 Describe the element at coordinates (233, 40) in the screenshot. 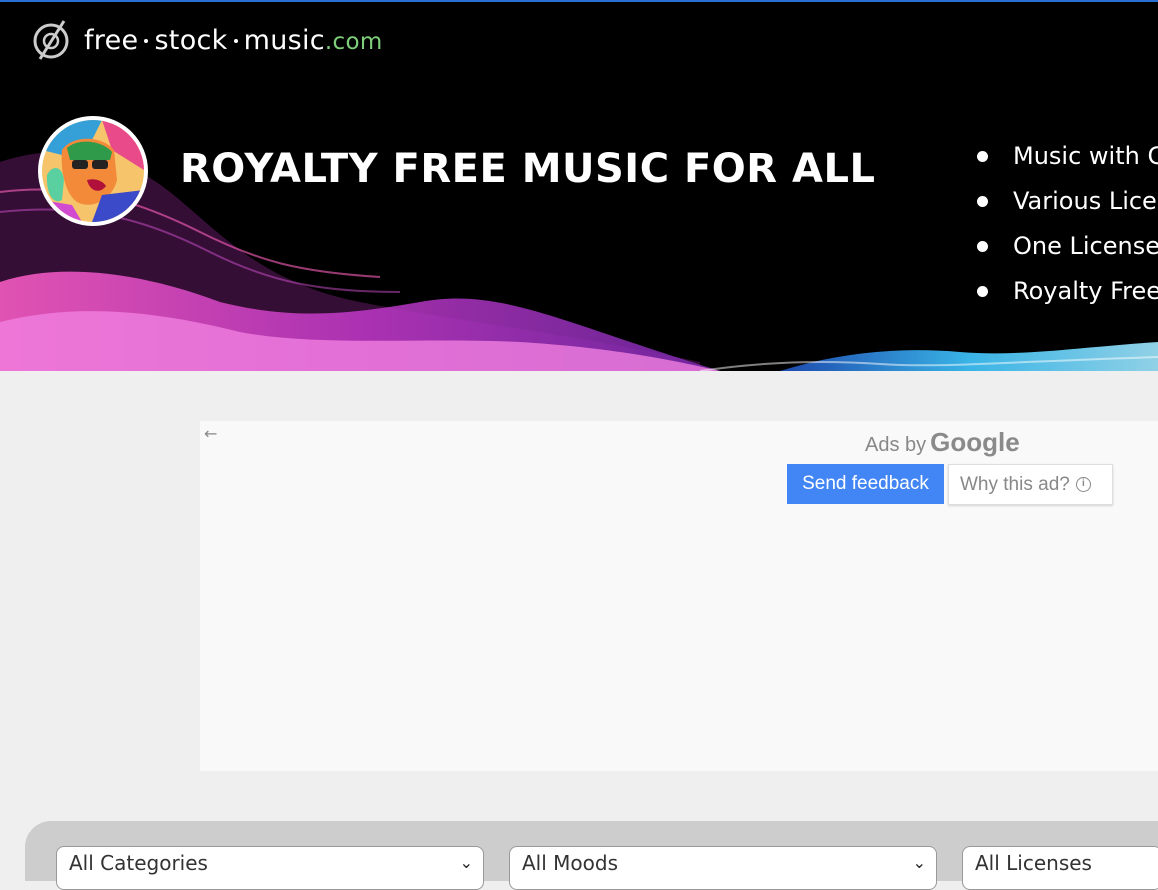

I see `logo-text: free stock music.com` at that location.